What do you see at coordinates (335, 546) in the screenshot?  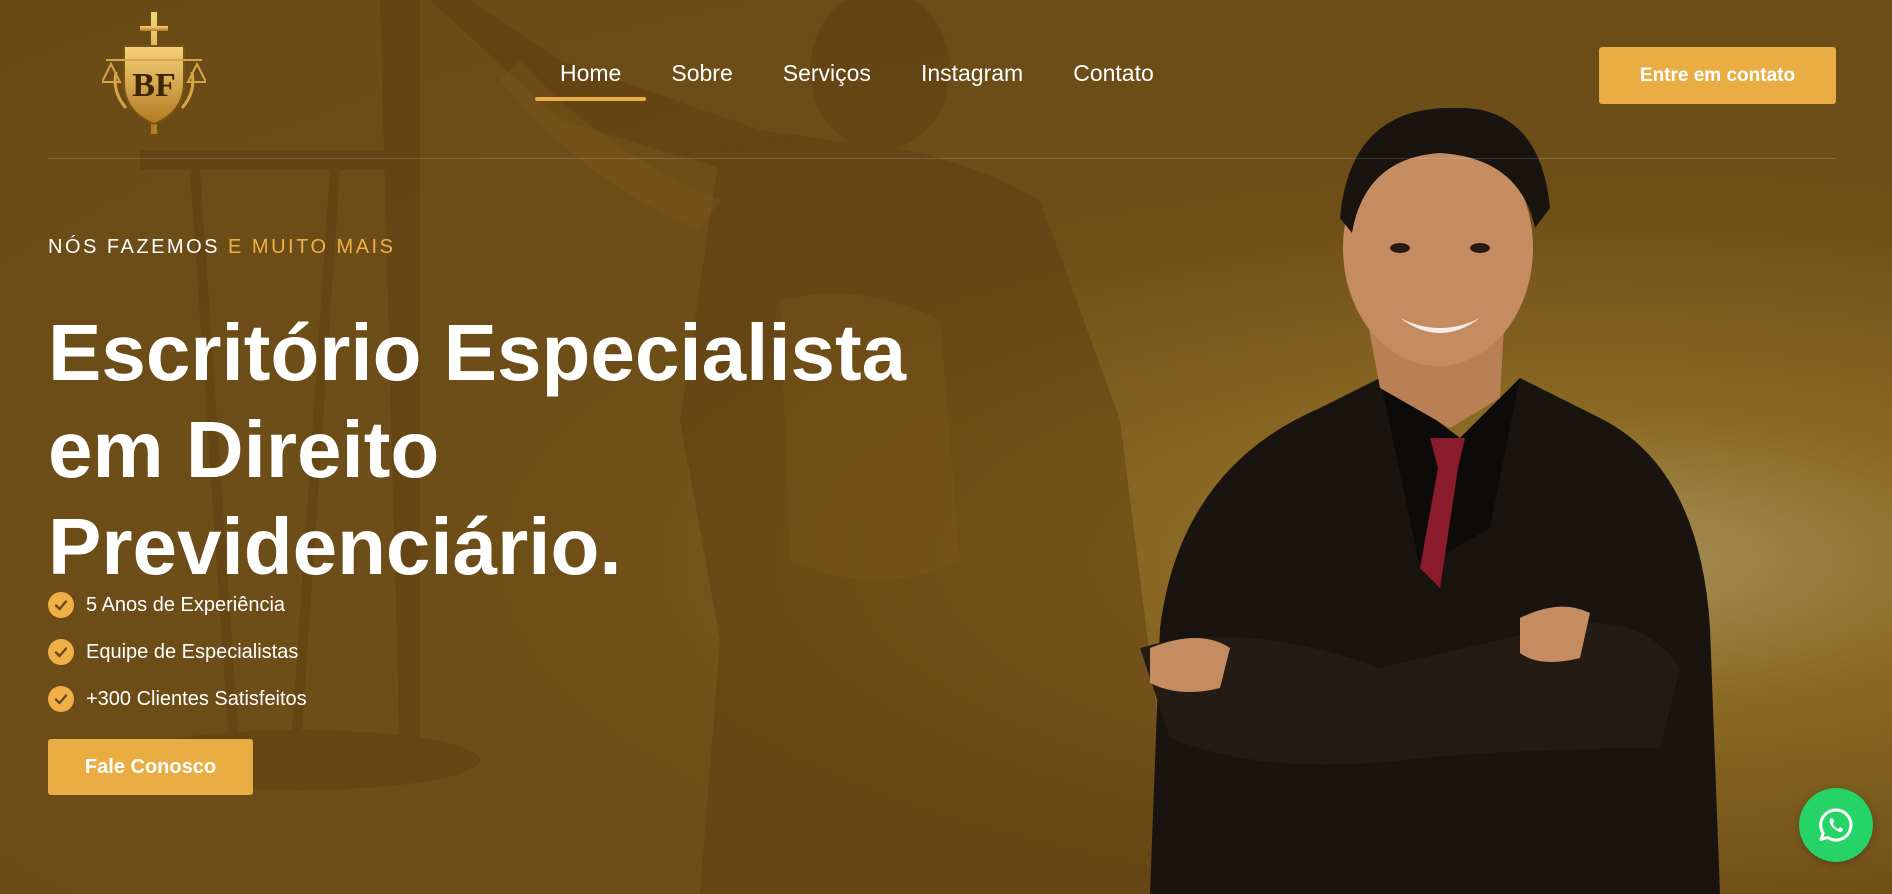 I see `hero-title-line-3: Previdenciário.` at bounding box center [335, 546].